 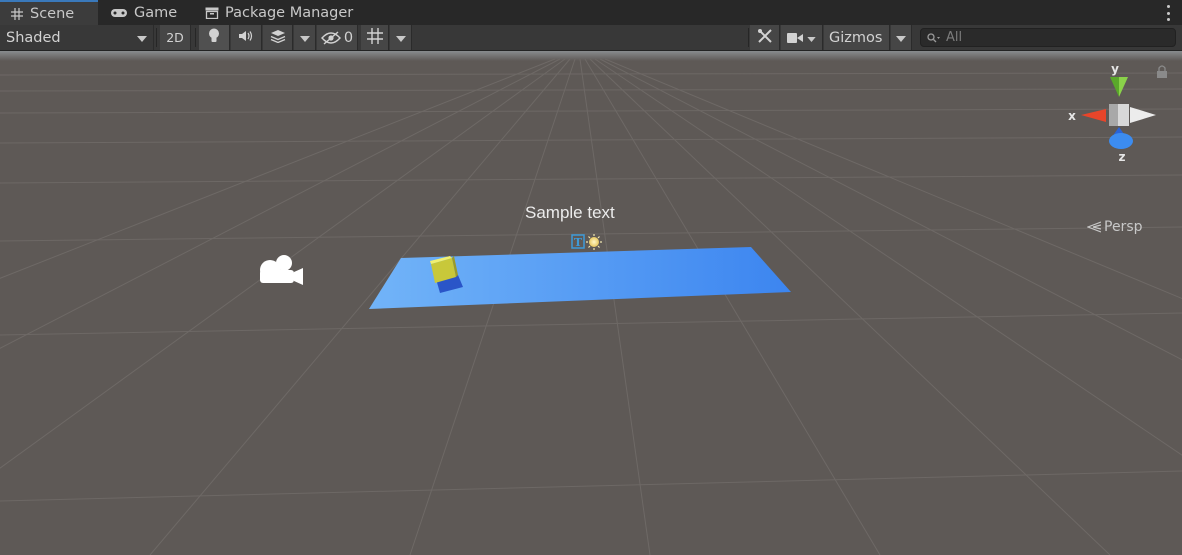 I want to click on wrench-tools-icon, so click(x=765, y=38).